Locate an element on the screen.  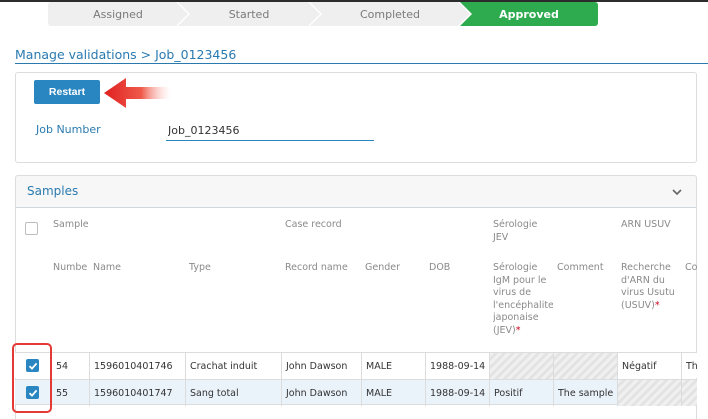
samples-title: Samples is located at coordinates (53, 191).